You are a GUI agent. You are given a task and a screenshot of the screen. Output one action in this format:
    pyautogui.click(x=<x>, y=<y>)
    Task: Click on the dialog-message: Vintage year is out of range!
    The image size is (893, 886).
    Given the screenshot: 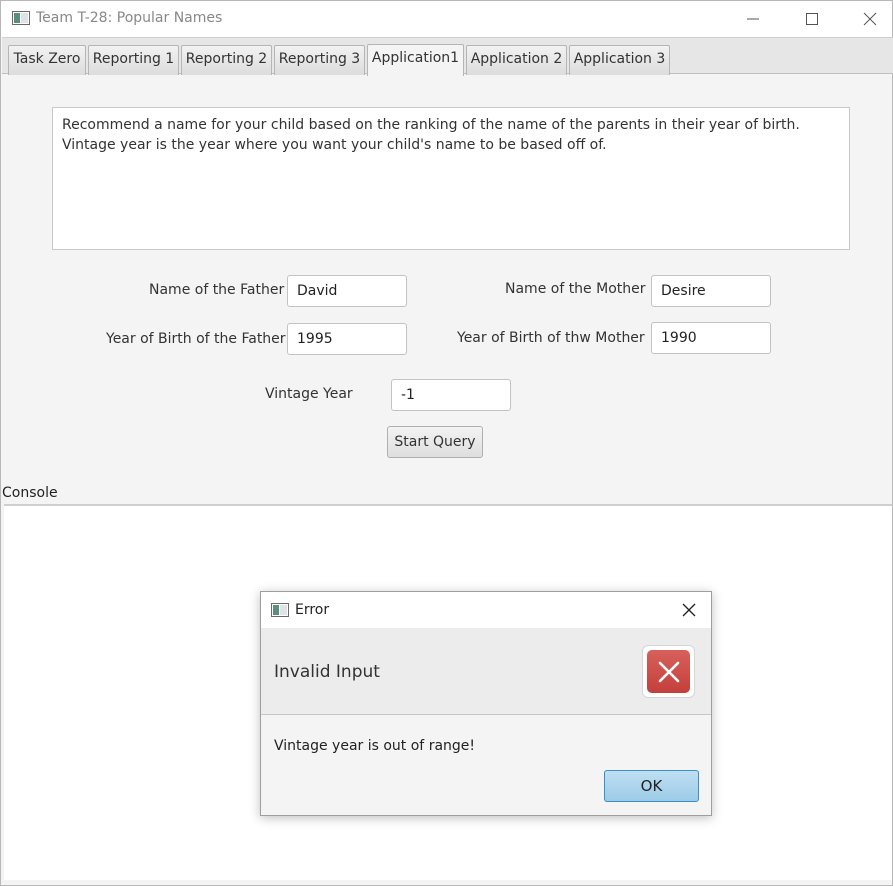 What is the action you would take?
    pyautogui.click(x=375, y=746)
    